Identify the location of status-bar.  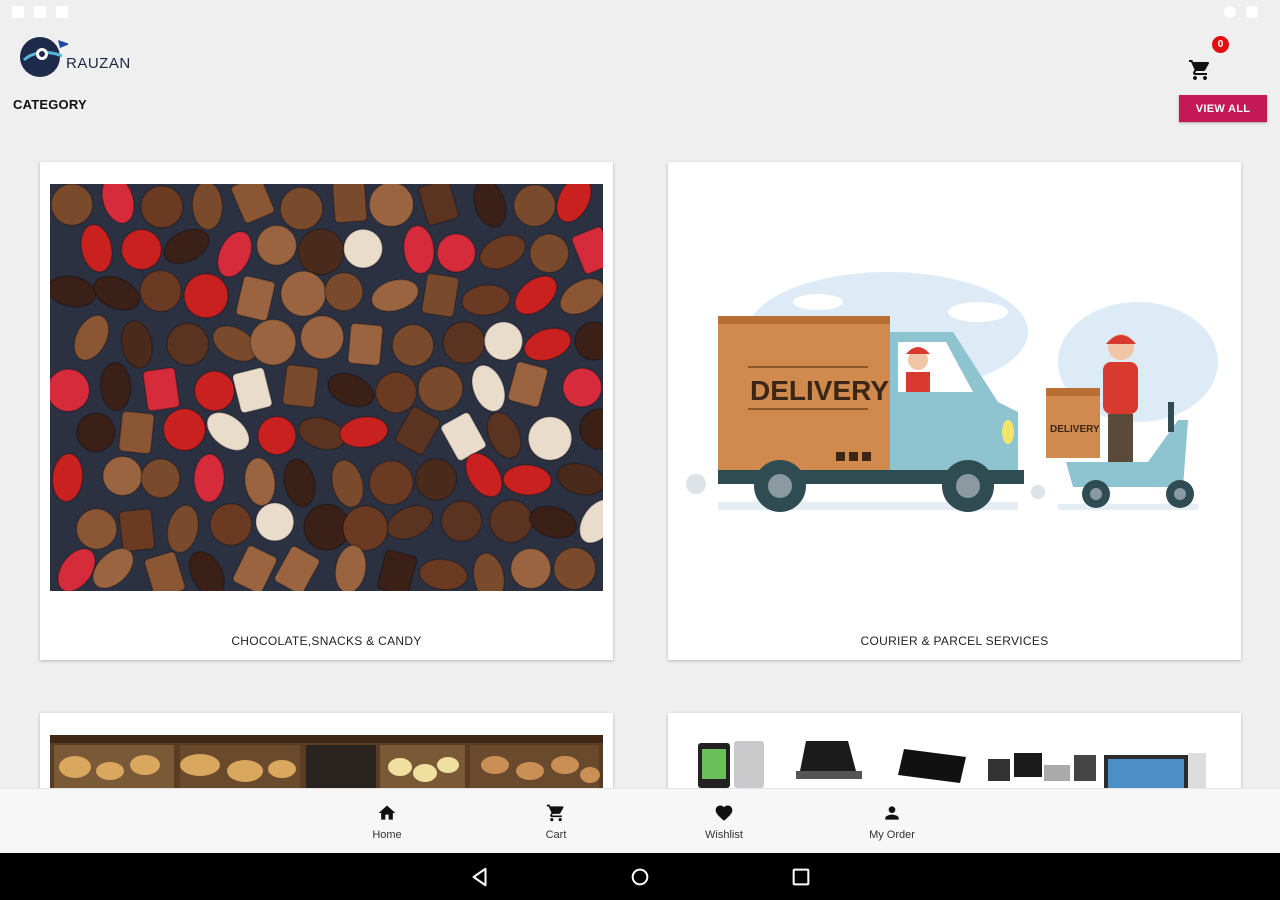
(640, 12).